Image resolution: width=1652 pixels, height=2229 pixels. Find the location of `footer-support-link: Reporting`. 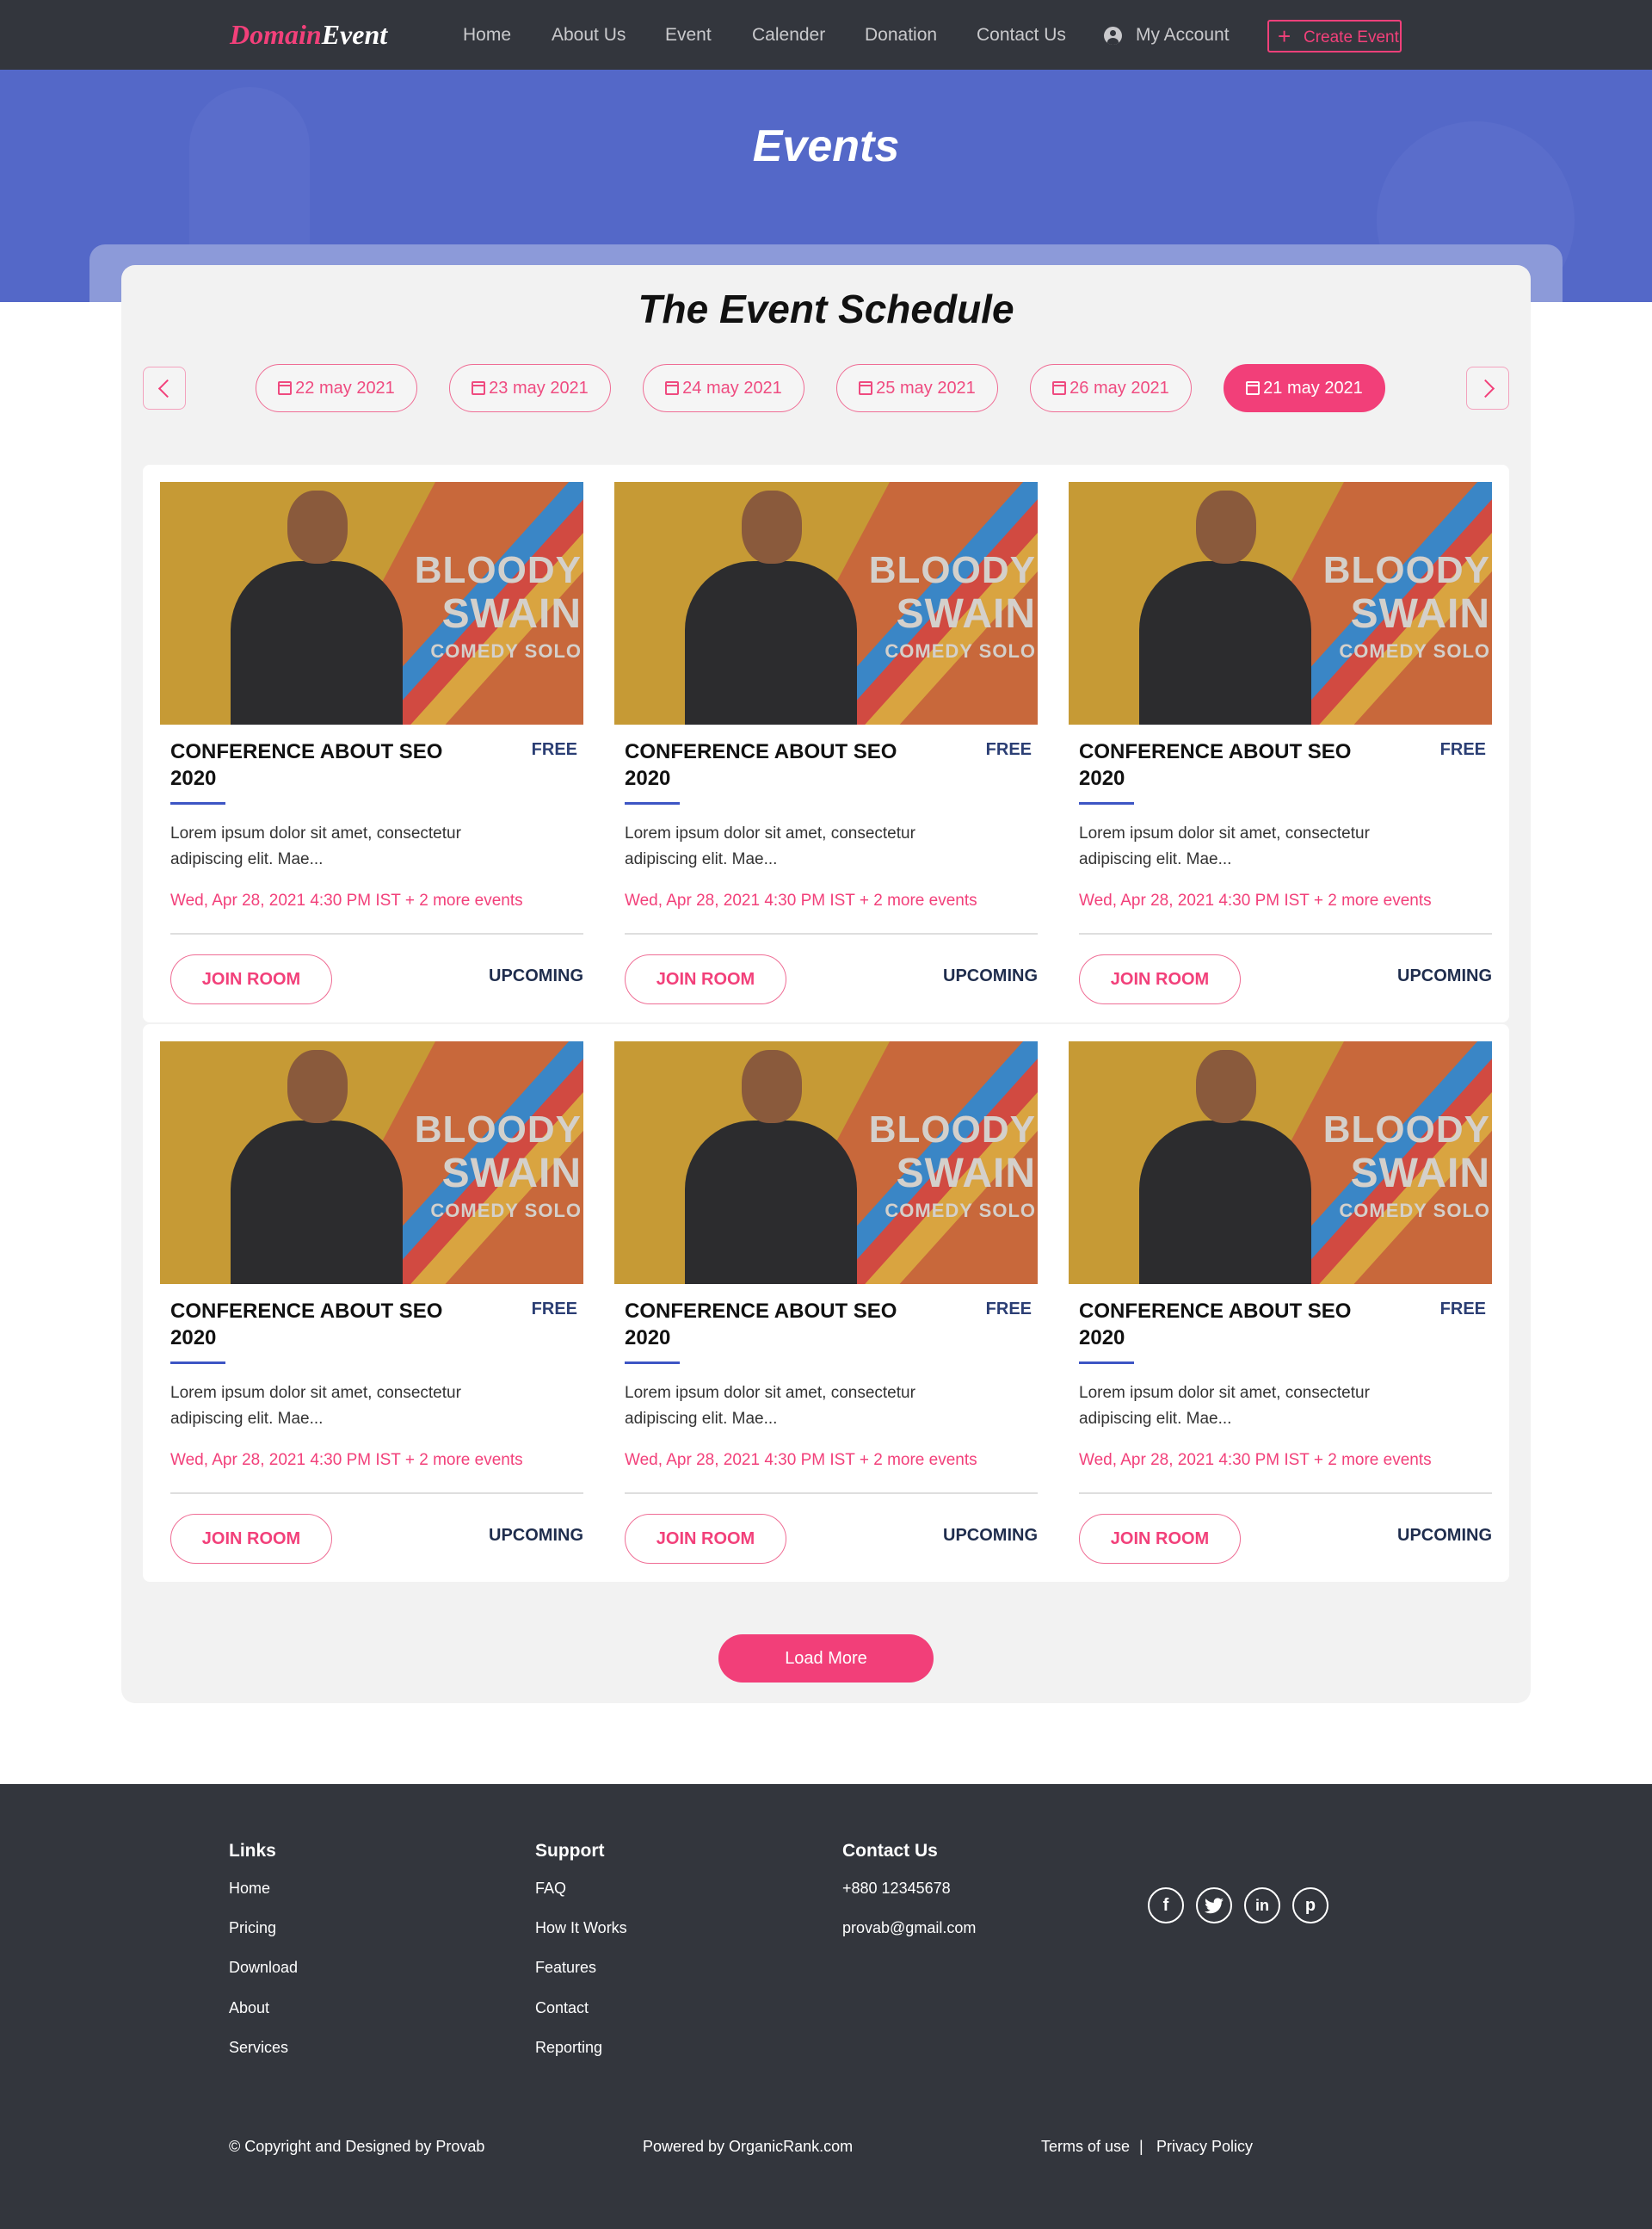

footer-support-link: Reporting is located at coordinates (568, 2048).